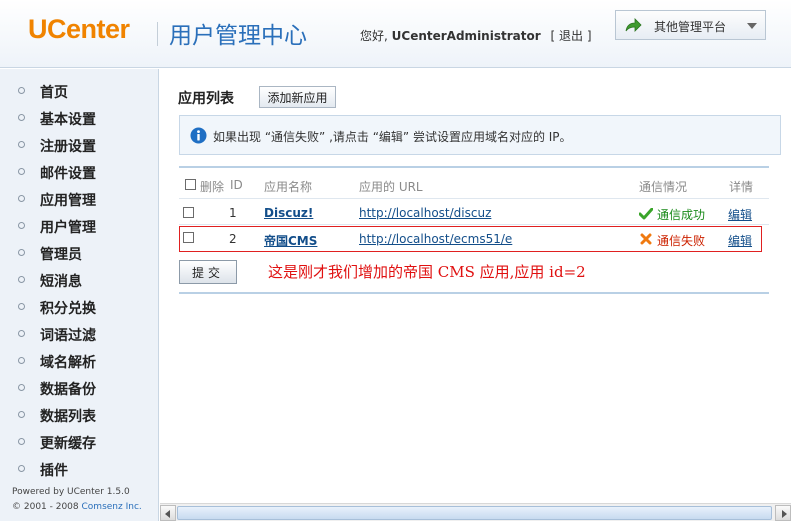  Describe the element at coordinates (646, 214) in the screenshot. I see `check-icon` at that location.